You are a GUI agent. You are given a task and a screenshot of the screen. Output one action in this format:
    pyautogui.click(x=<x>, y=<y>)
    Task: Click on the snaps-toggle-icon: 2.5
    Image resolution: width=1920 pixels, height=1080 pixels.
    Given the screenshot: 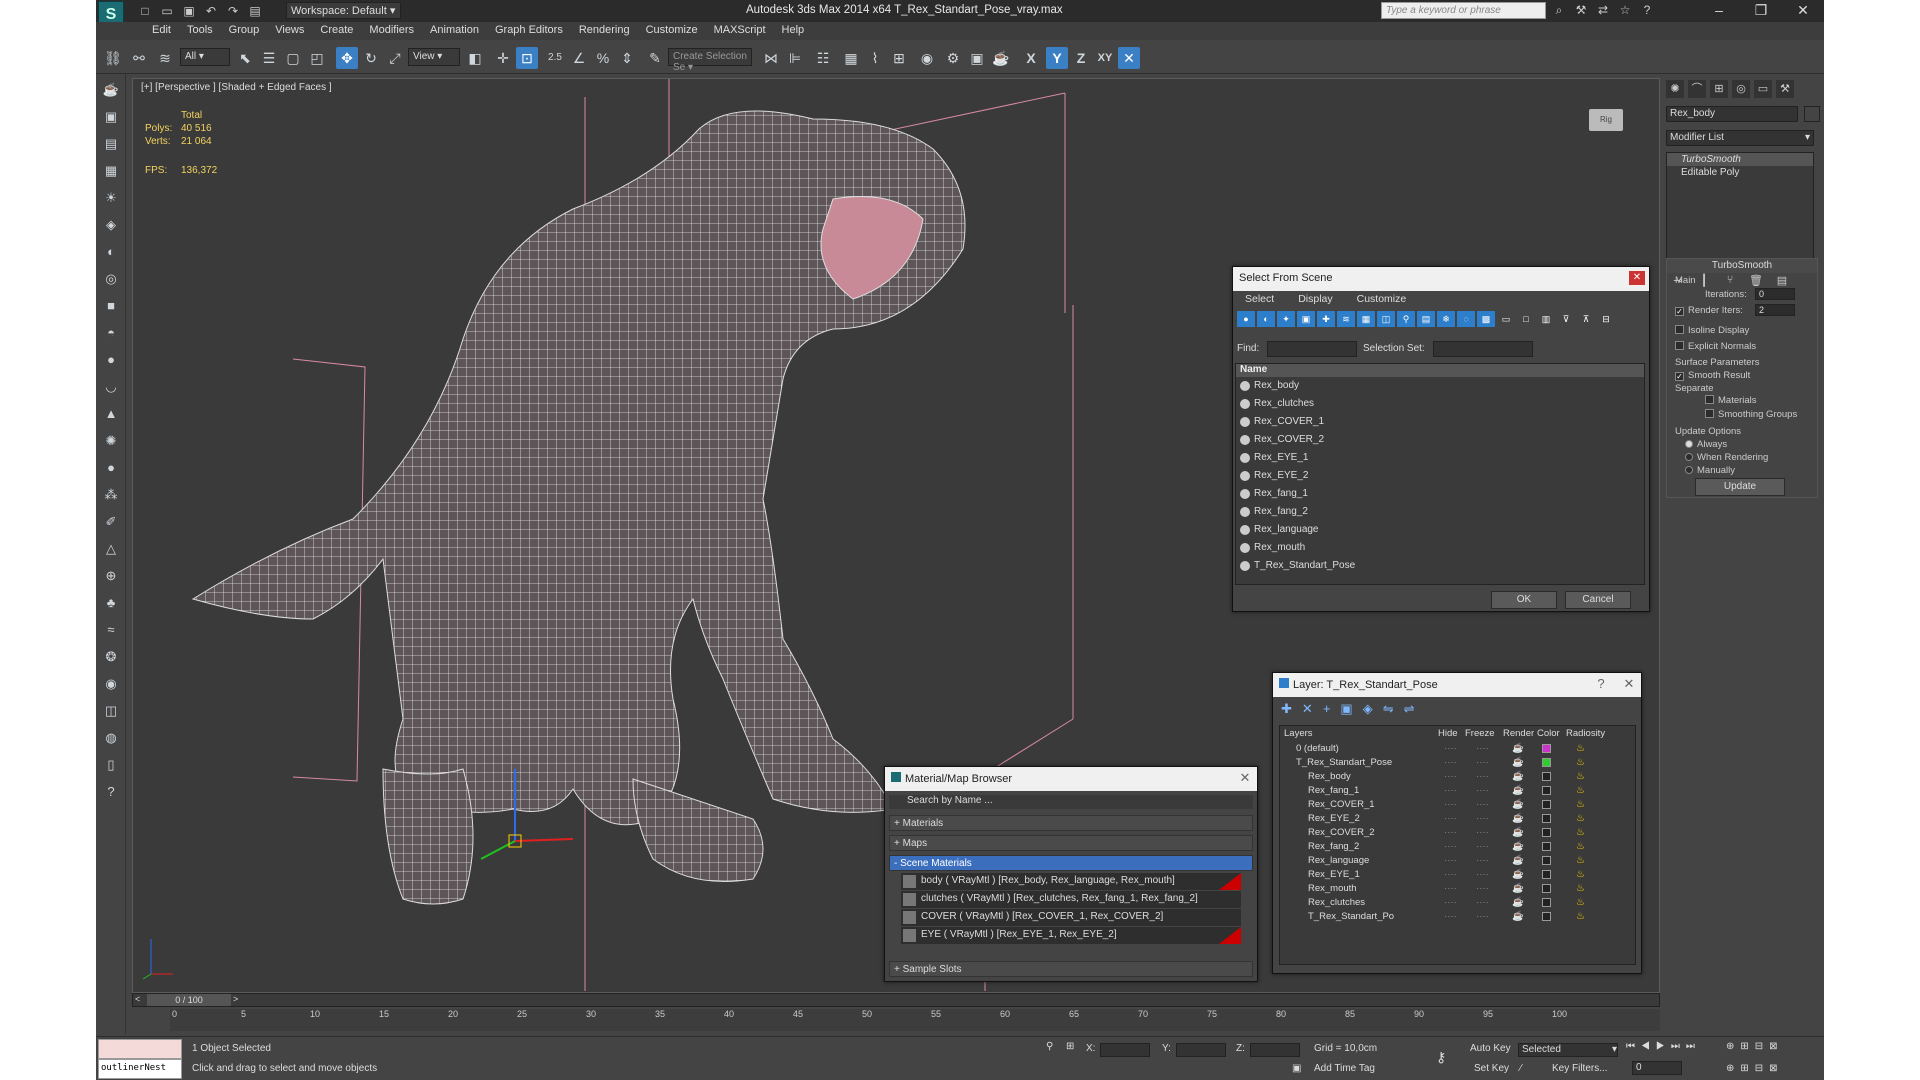 What is the action you would take?
    pyautogui.click(x=555, y=58)
    